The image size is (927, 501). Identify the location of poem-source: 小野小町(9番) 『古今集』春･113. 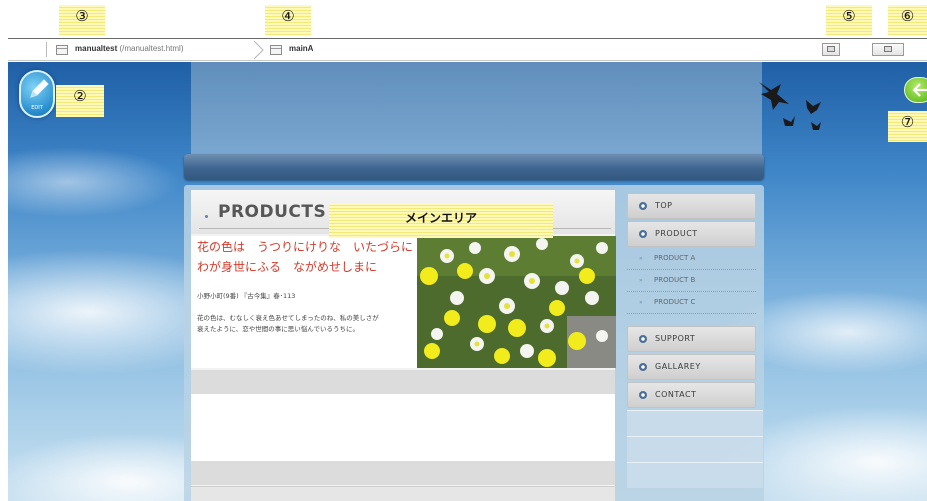
(246, 296).